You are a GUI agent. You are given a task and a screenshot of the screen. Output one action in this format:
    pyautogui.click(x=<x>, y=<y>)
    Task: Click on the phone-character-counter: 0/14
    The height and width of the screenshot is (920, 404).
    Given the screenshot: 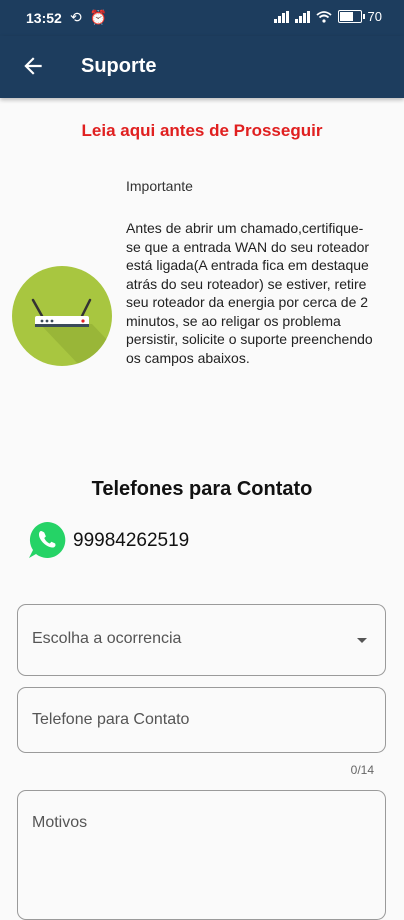 What is the action you would take?
    pyautogui.click(x=362, y=770)
    